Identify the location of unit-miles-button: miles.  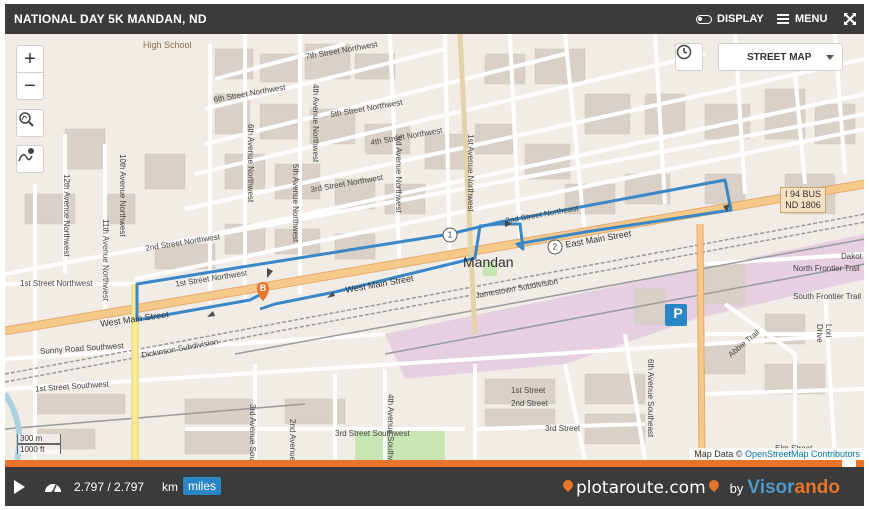
(202, 486).